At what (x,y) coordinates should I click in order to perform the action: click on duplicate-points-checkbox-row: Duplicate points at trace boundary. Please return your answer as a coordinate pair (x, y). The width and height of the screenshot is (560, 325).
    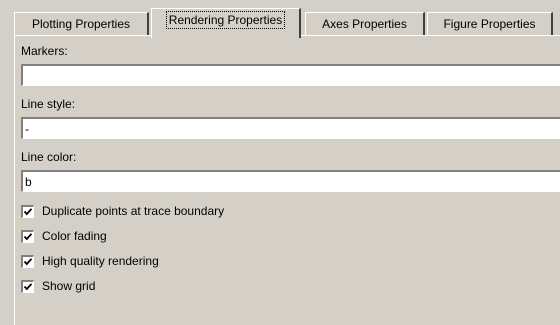
    Looking at the image, I should click on (122, 211).